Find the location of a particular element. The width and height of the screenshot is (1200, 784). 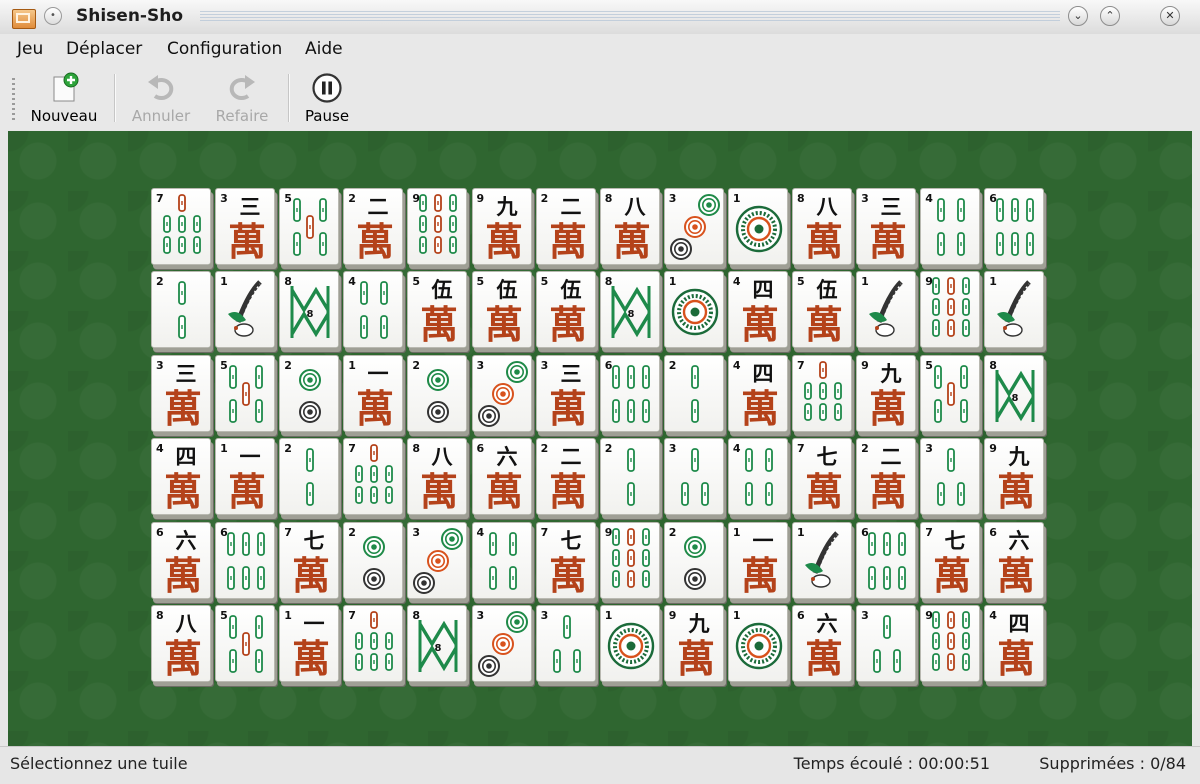

redo-button: Refaire is located at coordinates (242, 100).